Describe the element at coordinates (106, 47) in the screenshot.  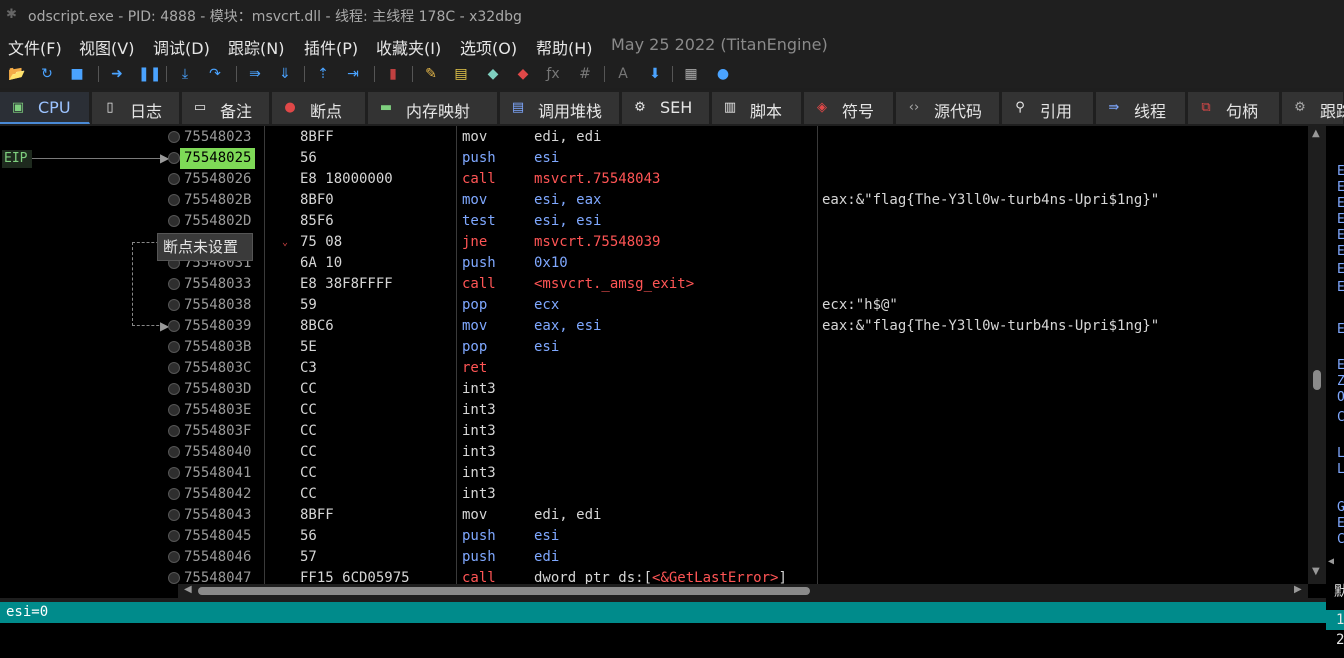
I see `menu-view: 视图(V)` at that location.